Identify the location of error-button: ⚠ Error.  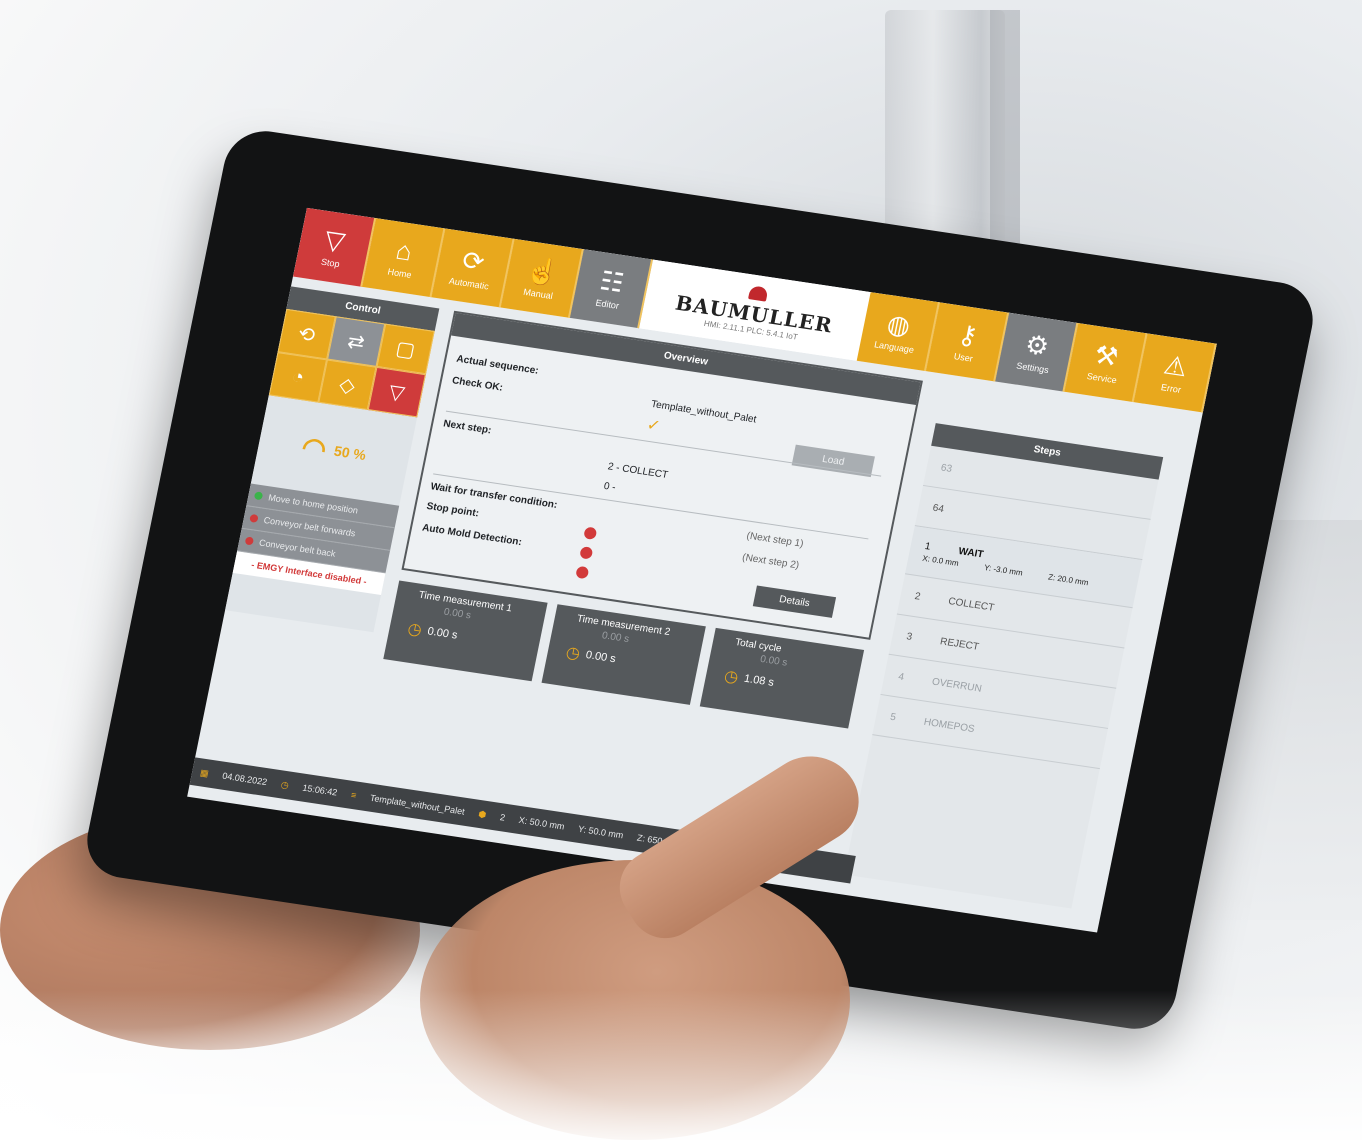
(1175, 373).